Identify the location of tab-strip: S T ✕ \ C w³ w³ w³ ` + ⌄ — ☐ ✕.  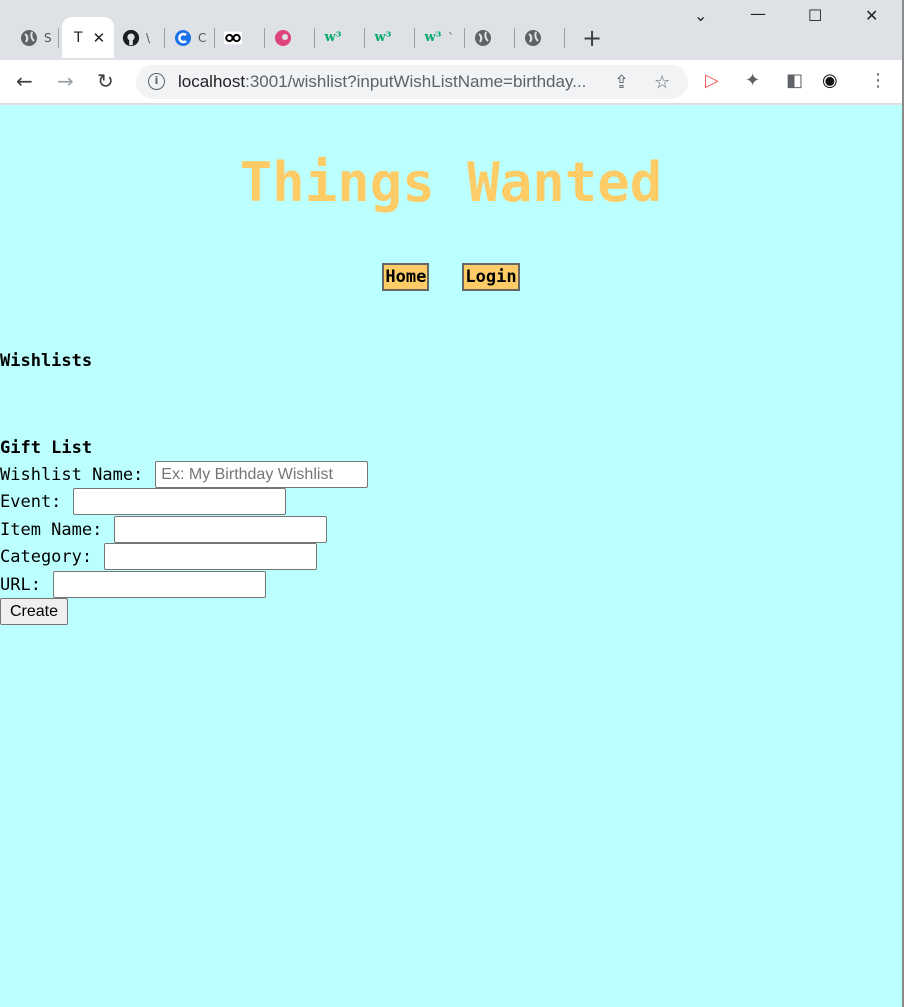
(452, 30).